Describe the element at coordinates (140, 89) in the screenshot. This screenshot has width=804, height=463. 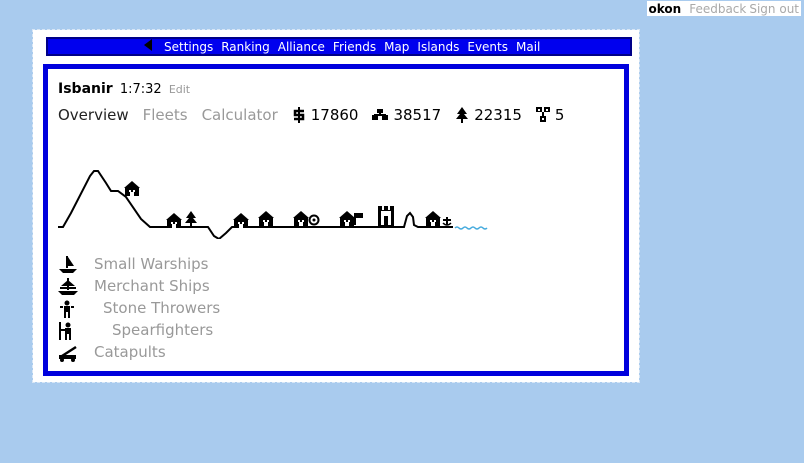
I see `town-time: 1:7:32` at that location.